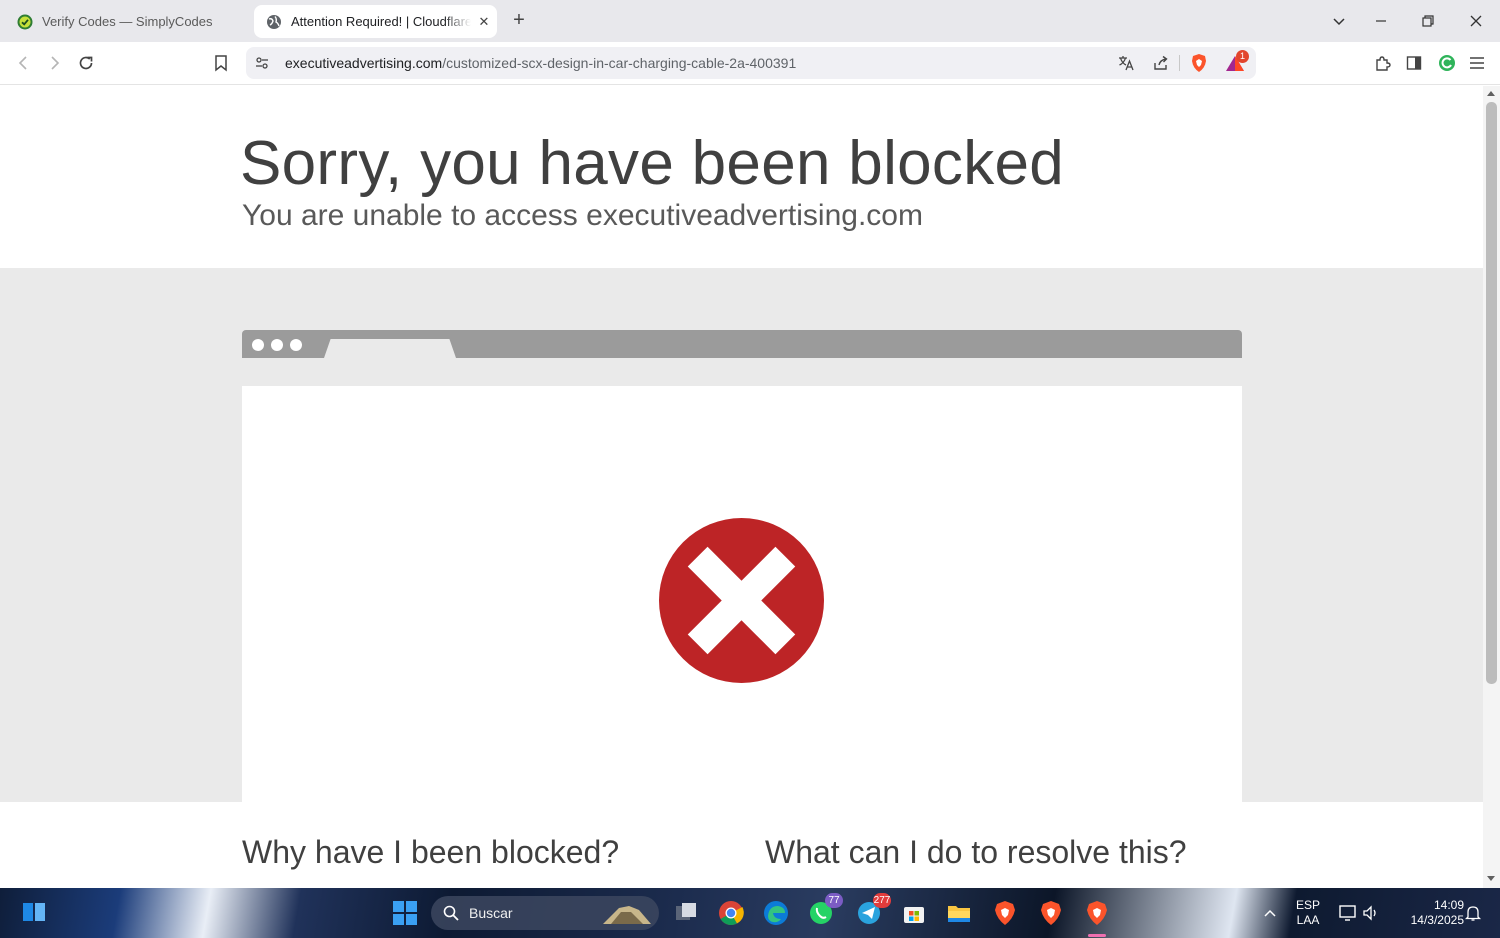  What do you see at coordinates (652, 163) in the screenshot?
I see `page-title: Sorry, you have been blocked` at bounding box center [652, 163].